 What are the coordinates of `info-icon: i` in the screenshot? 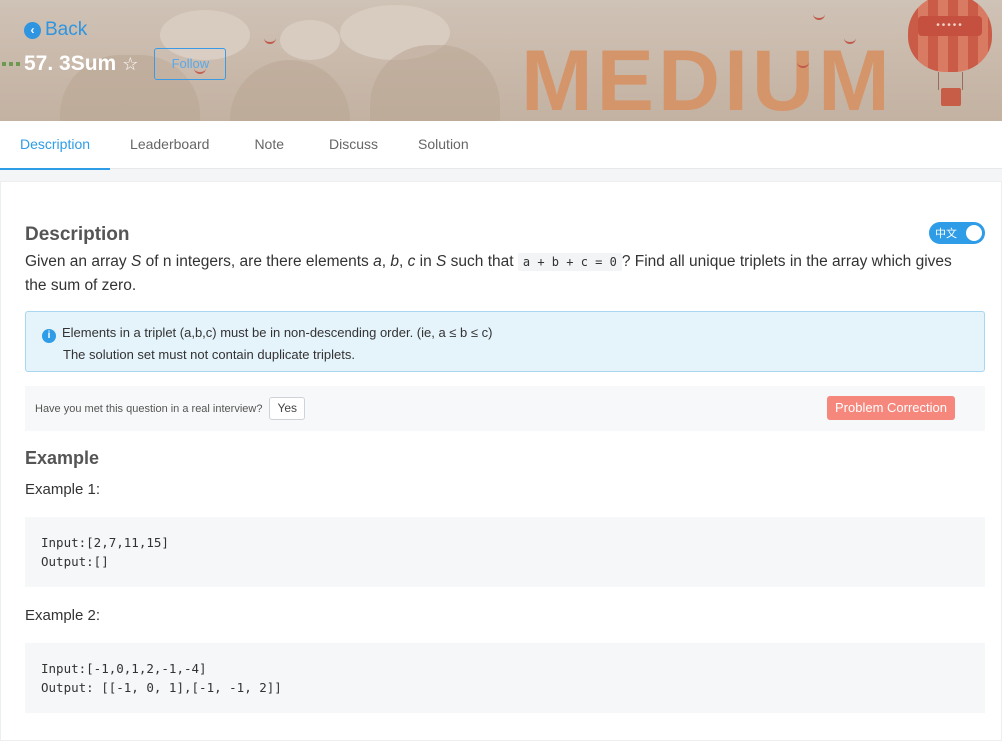 It's located at (49, 336).